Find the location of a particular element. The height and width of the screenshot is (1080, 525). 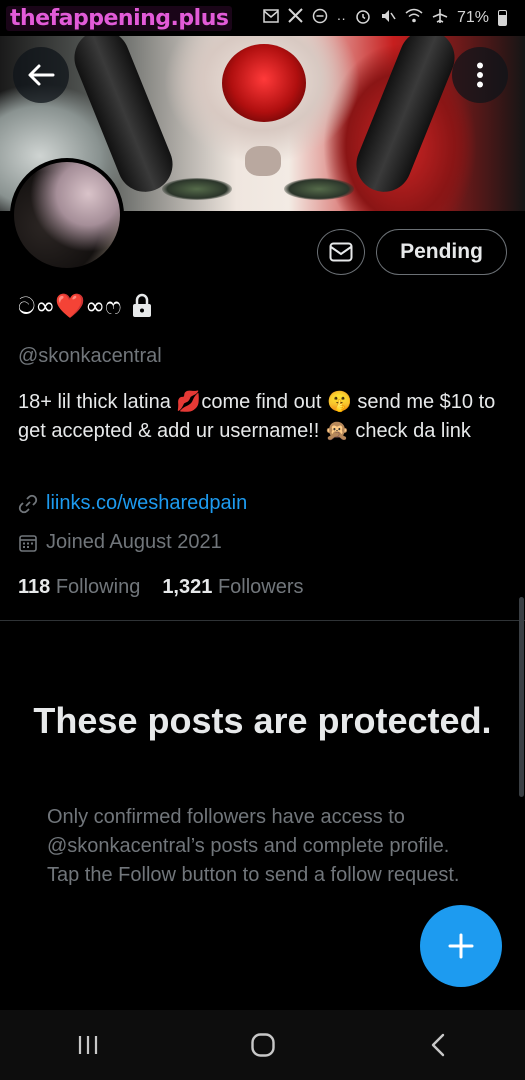

mute-icon is located at coordinates (388, 18).